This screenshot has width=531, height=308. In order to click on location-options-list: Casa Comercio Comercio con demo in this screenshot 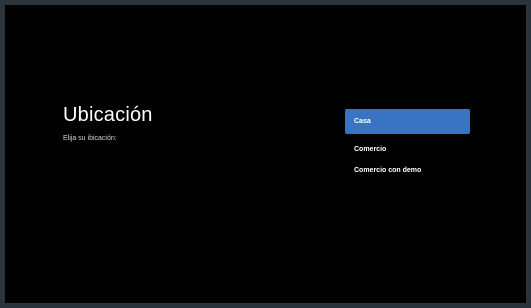, I will do `click(407, 145)`.